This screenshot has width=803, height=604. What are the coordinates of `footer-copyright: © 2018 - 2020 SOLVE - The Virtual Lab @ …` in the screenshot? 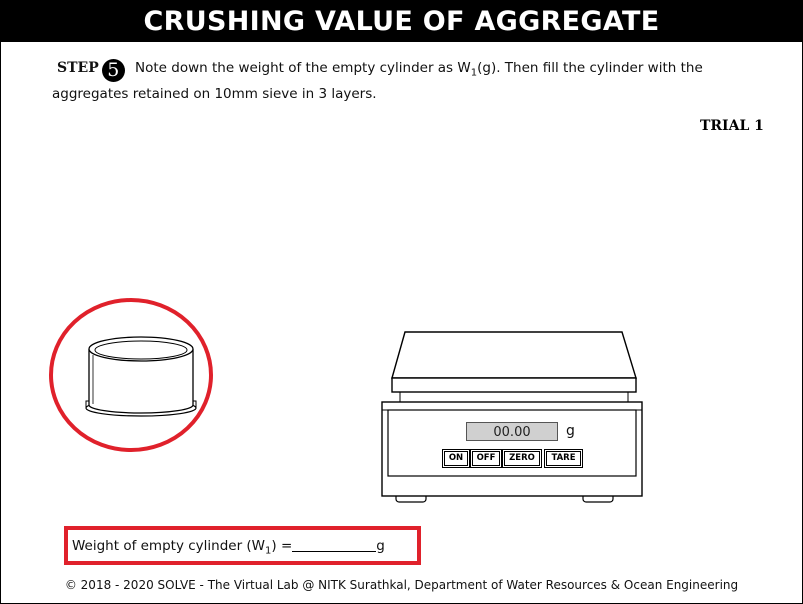 It's located at (401, 585).